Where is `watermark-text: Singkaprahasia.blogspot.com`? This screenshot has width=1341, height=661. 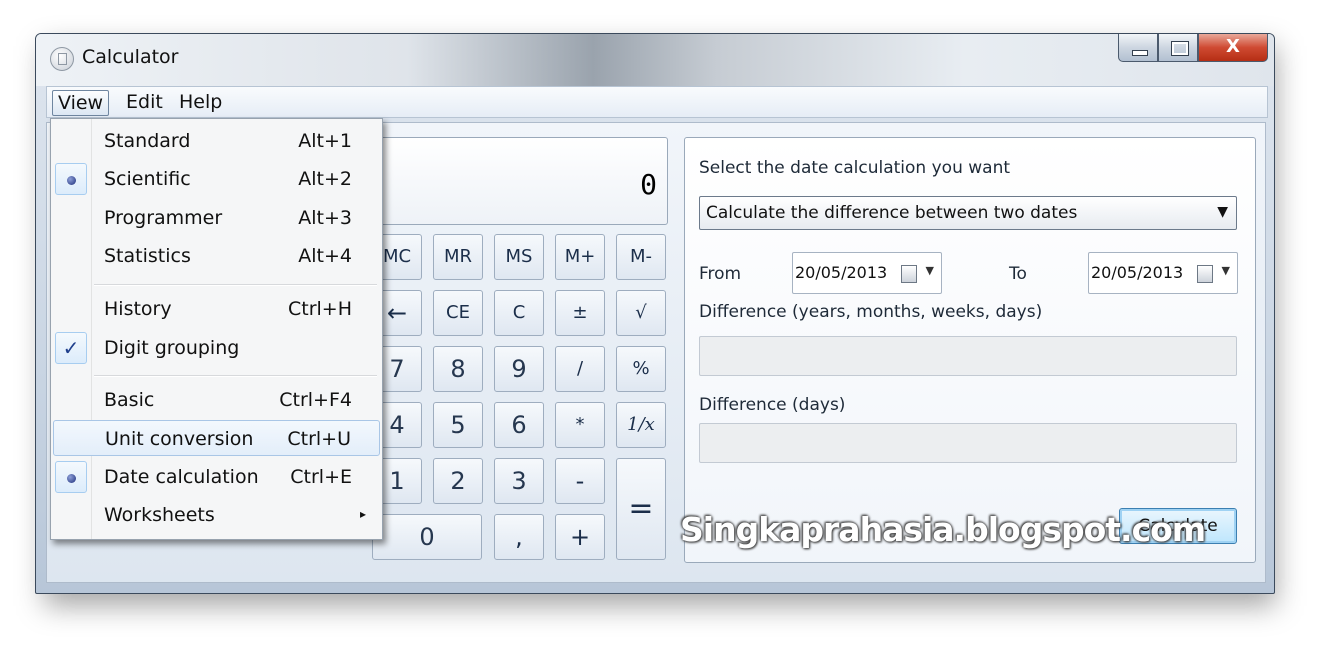
watermark-text: Singkaprahasia.blogspot.com is located at coordinates (943, 529).